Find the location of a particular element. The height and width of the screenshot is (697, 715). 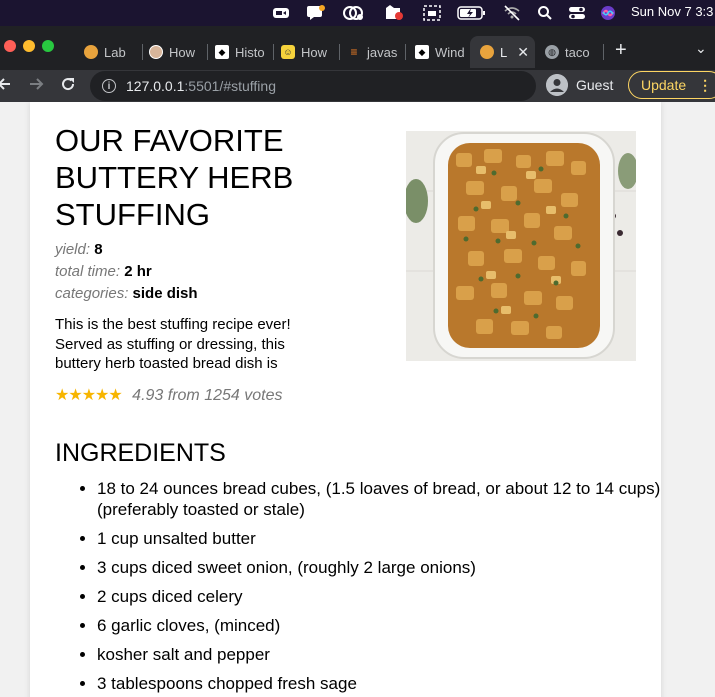

tab-label: Lab is located at coordinates (115, 52).